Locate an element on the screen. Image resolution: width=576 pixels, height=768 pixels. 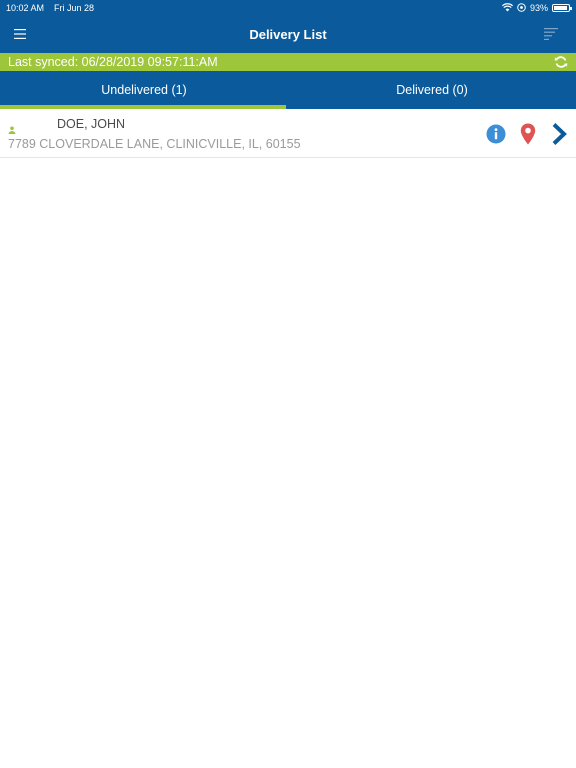
tab-delivered-label: Delivered (0) is located at coordinates (432, 90).